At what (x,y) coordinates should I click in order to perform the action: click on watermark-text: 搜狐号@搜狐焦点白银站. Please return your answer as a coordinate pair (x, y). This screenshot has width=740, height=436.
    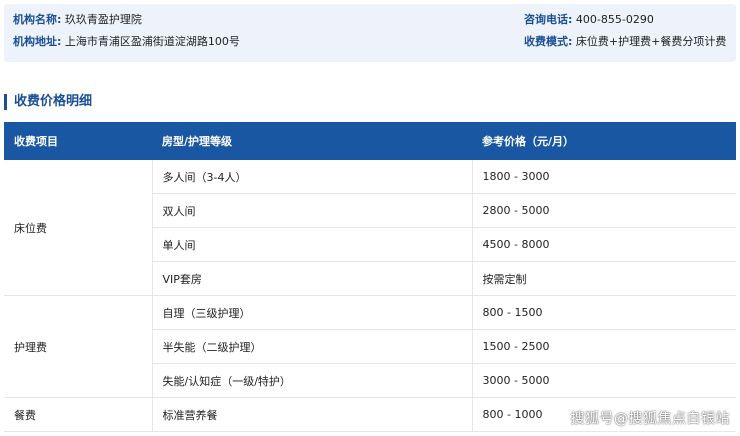
    Looking at the image, I should click on (650, 419).